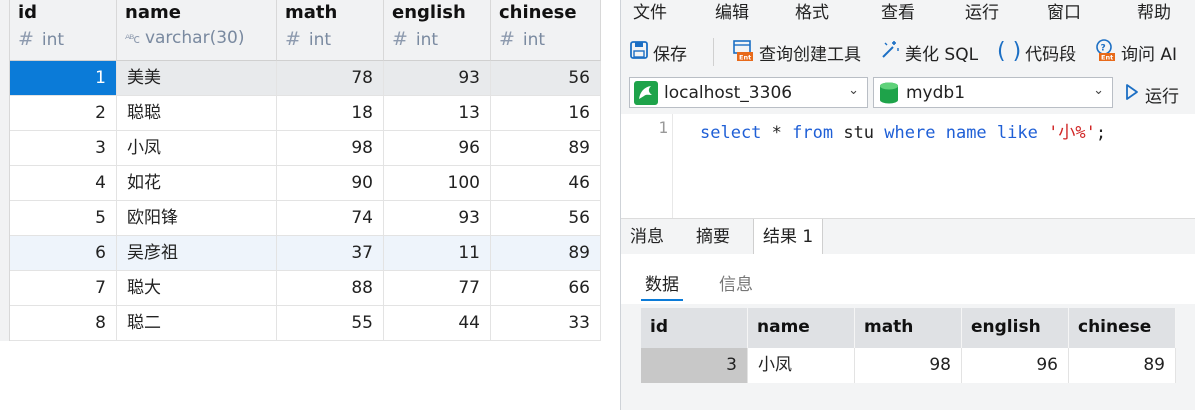 Image resolution: width=1195 pixels, height=410 pixels. Describe the element at coordinates (546, 183) in the screenshot. I see `cell-chinese: 46` at that location.